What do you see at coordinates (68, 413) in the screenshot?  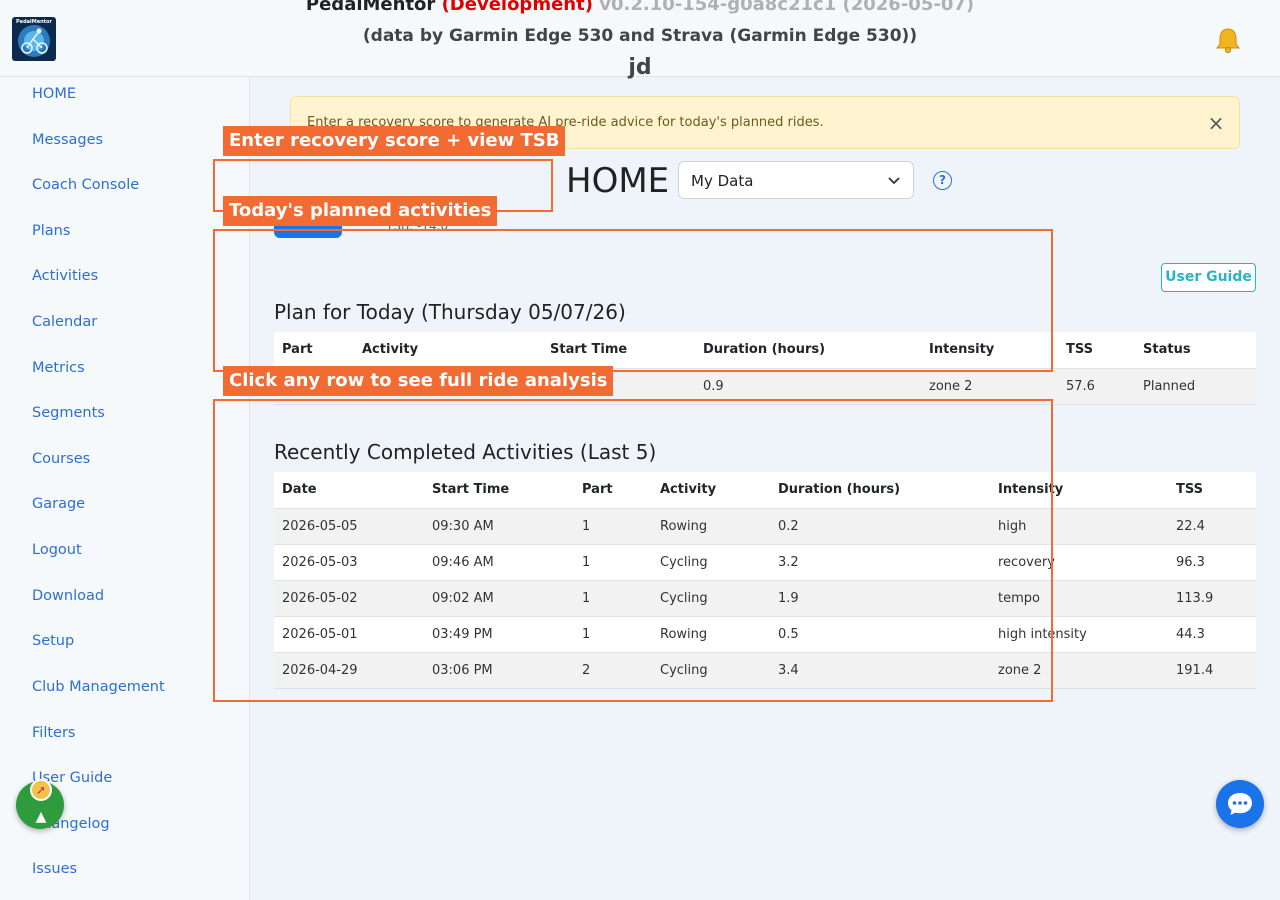 I see `sidebar-item-segments: Segments` at bounding box center [68, 413].